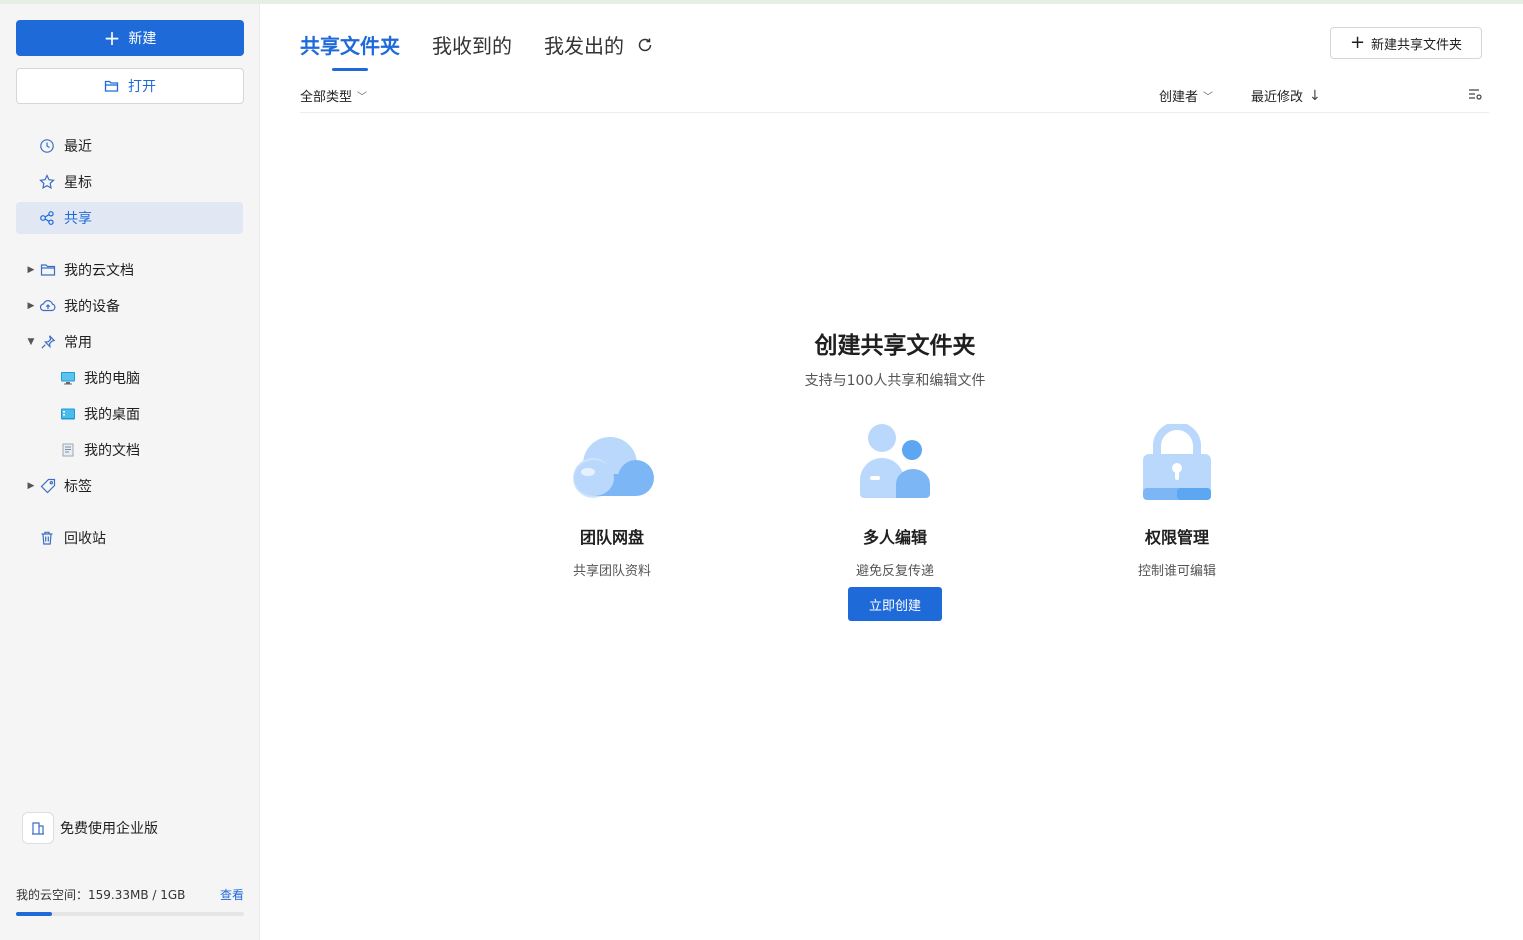 The width and height of the screenshot is (1523, 940). I want to click on storage-progress-bar, so click(130, 914).